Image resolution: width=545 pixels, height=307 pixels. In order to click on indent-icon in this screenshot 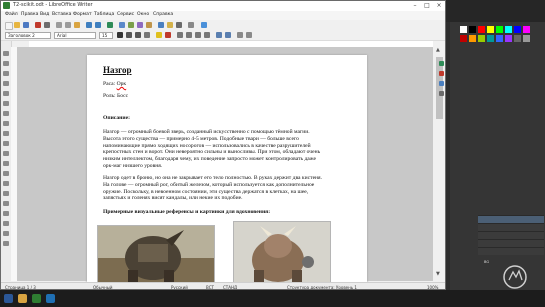, I will do `click(240, 35)`.